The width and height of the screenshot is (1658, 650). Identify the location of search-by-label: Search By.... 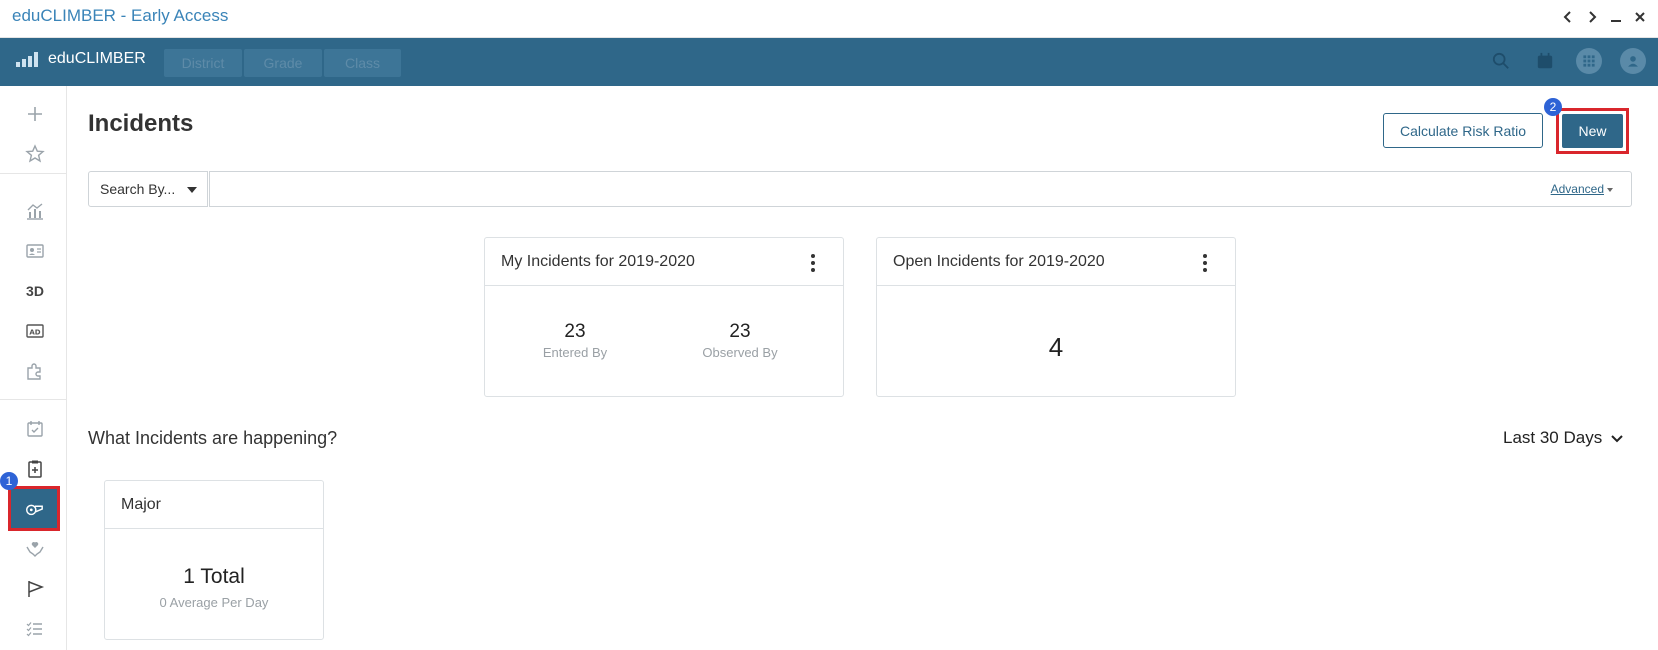
(138, 189).